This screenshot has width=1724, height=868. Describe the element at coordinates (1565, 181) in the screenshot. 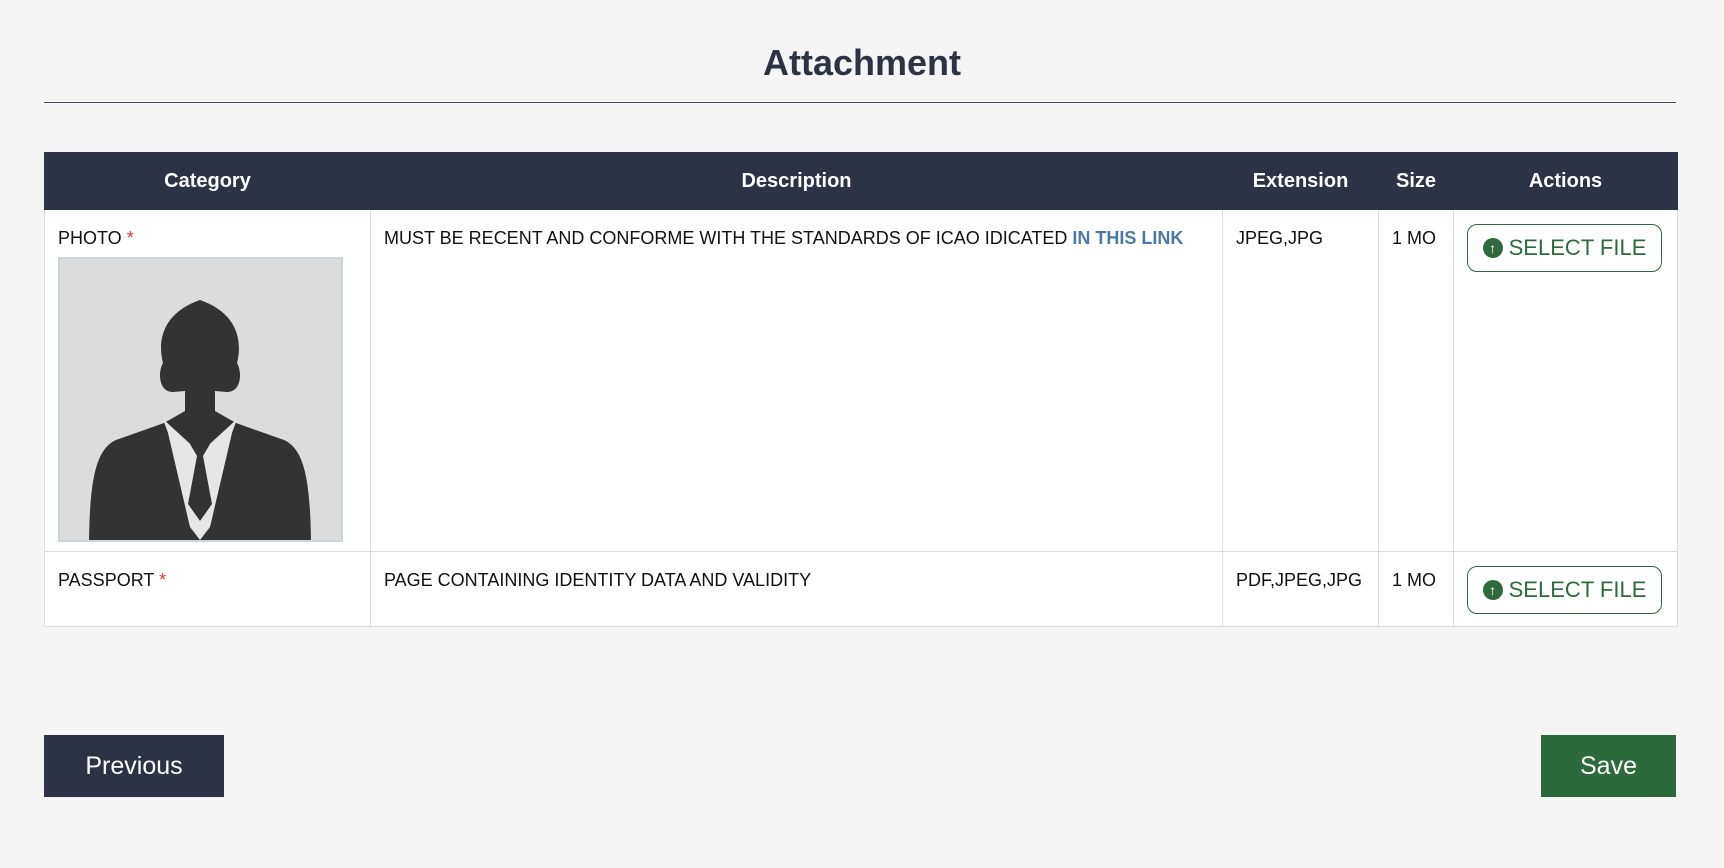

I see `header-actions: Actions` at that location.